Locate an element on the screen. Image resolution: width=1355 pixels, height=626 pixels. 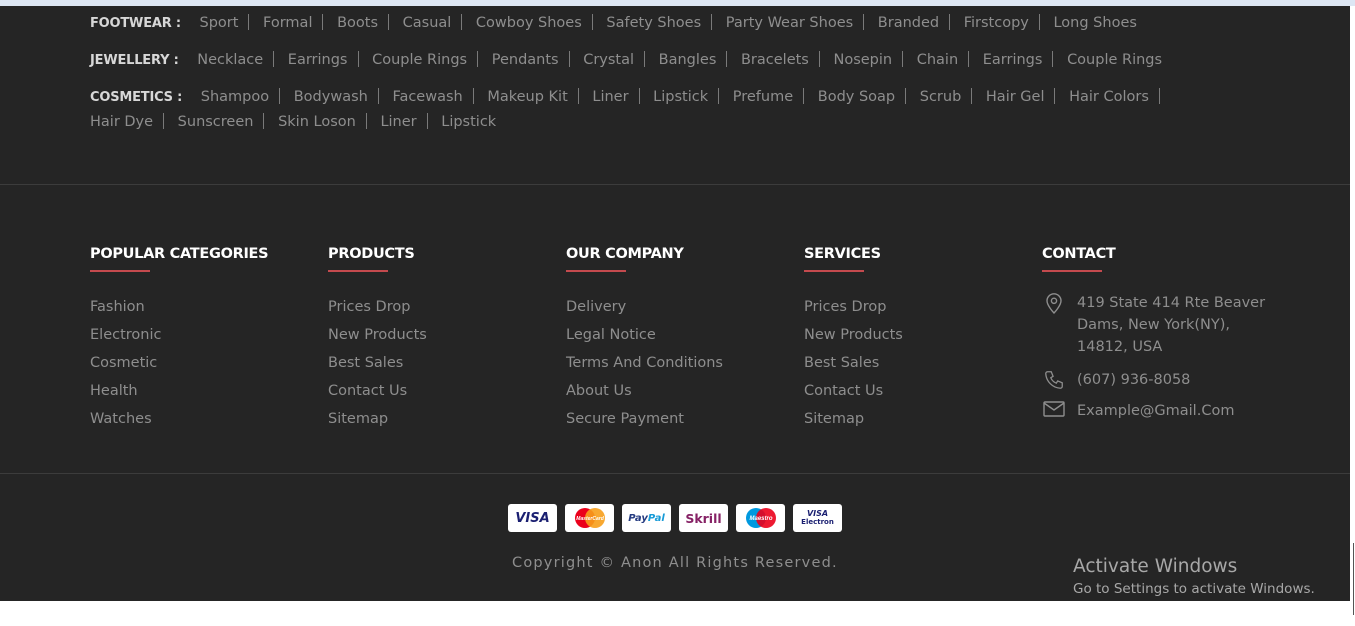
visa-logo: VISA is located at coordinates (532, 518).